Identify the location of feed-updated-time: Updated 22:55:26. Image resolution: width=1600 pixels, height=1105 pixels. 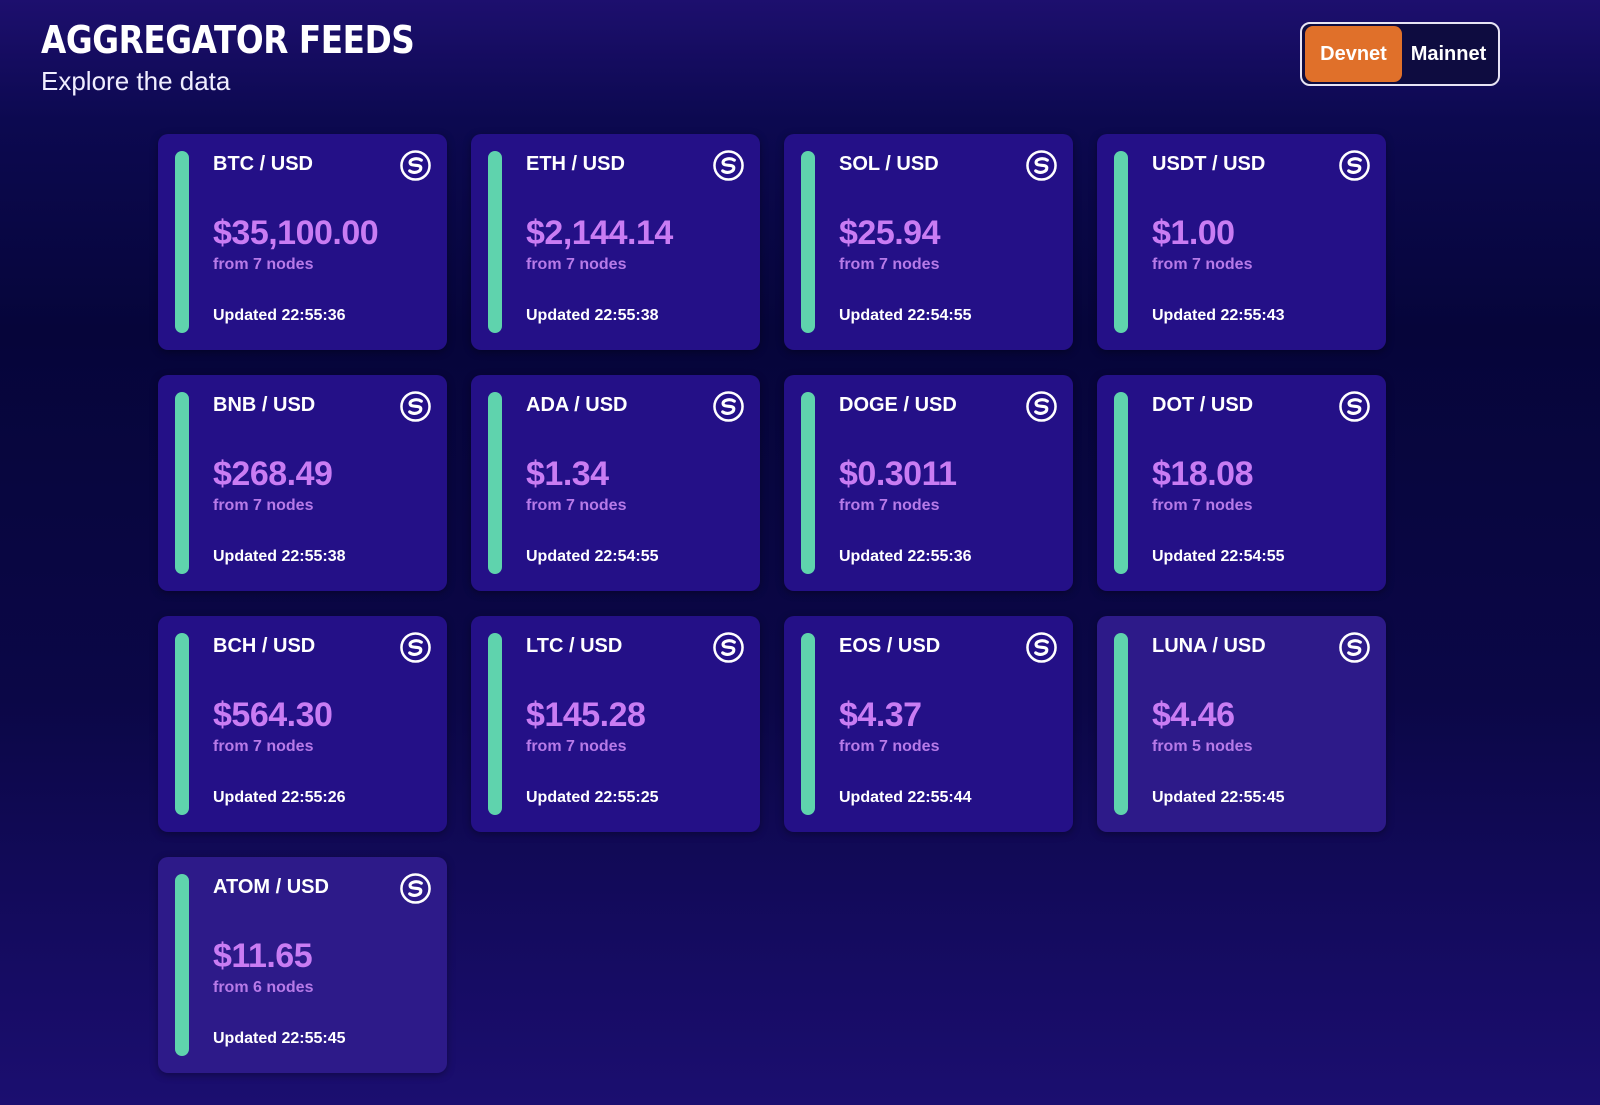
(279, 797).